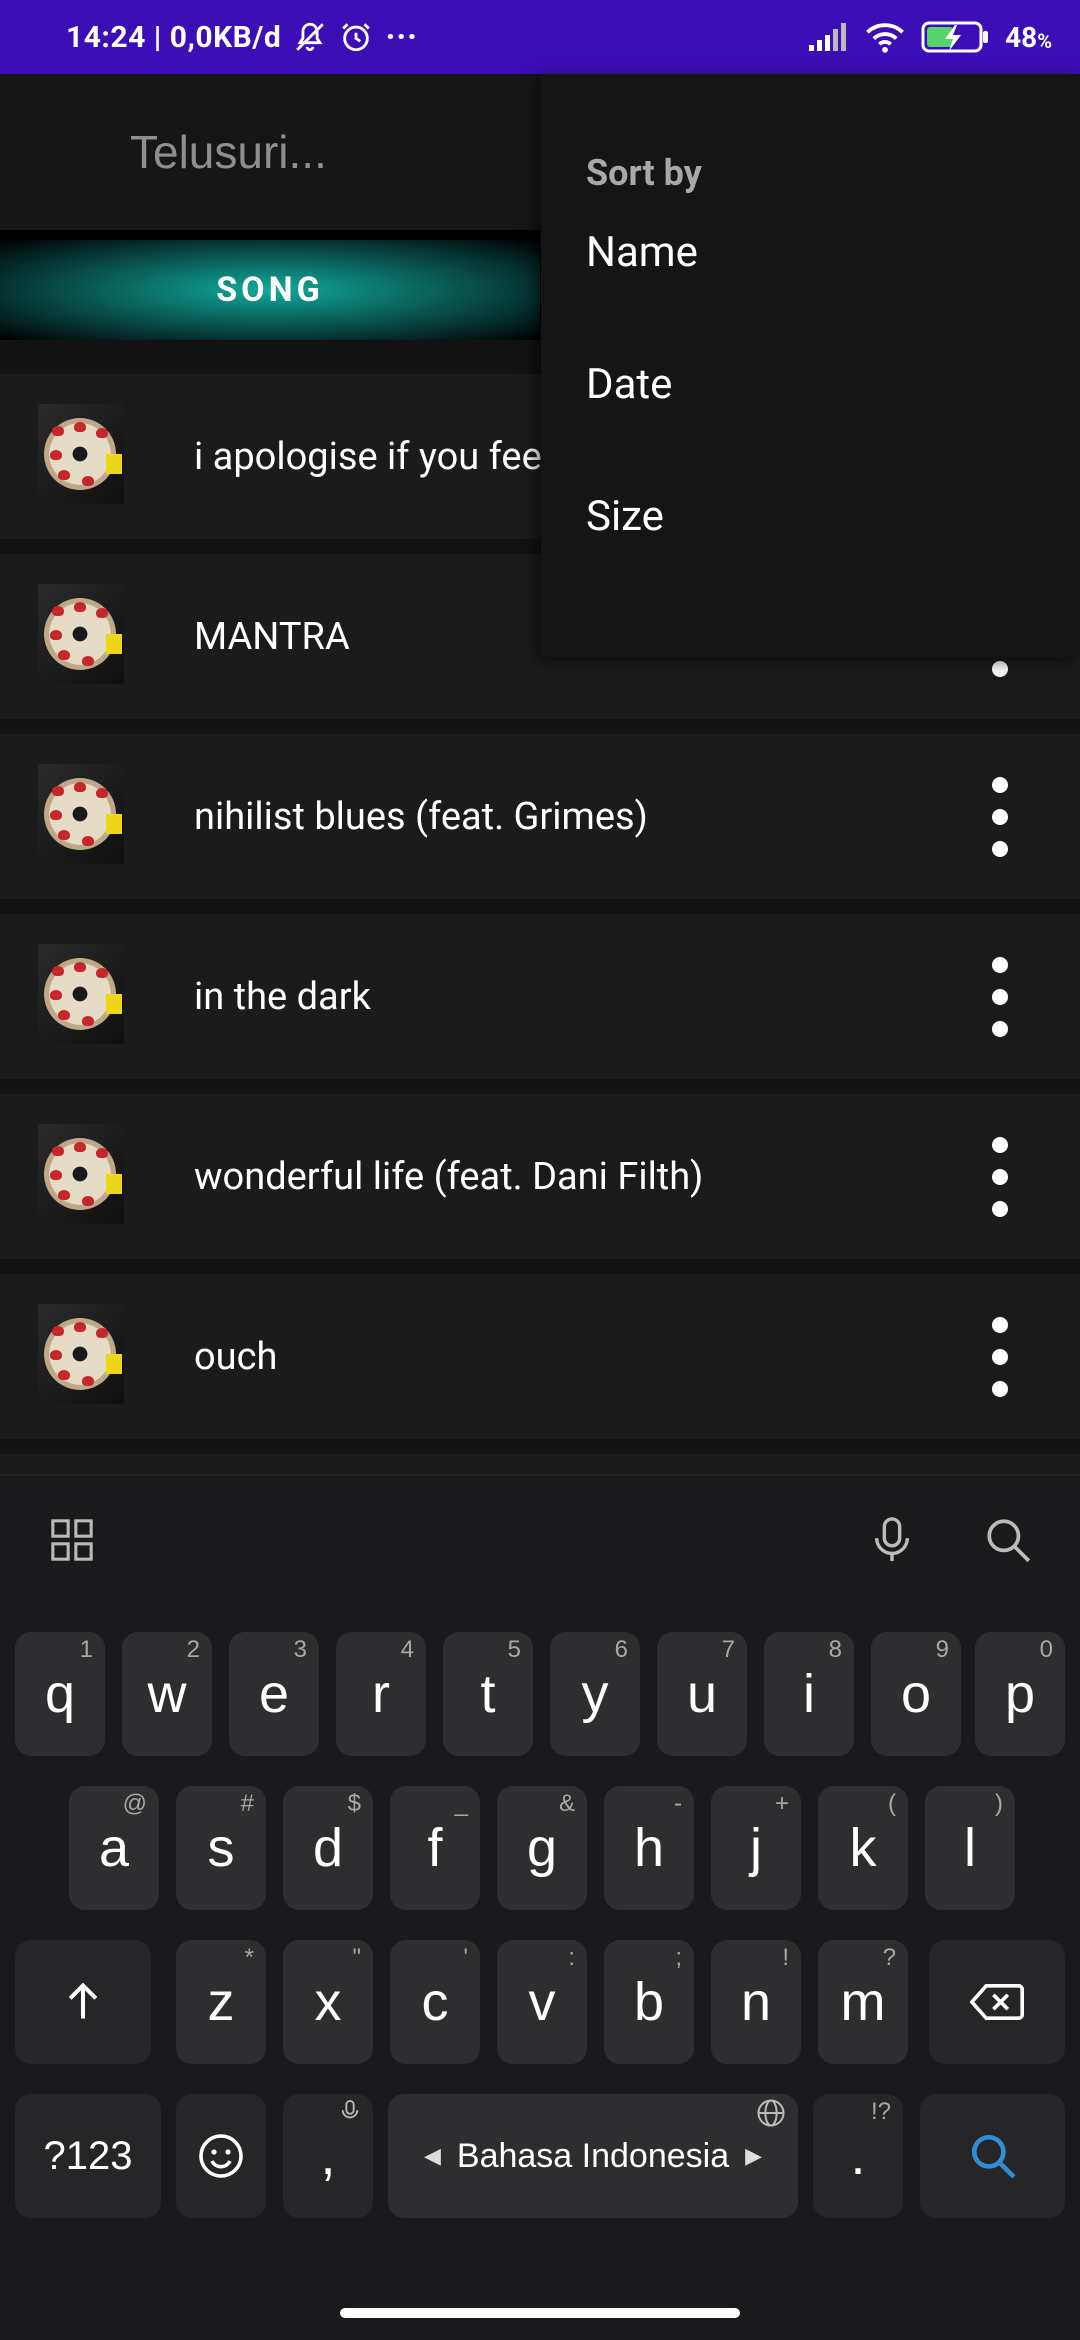 The height and width of the screenshot is (2340, 1080). I want to click on key-hint: ", so click(356, 1957).